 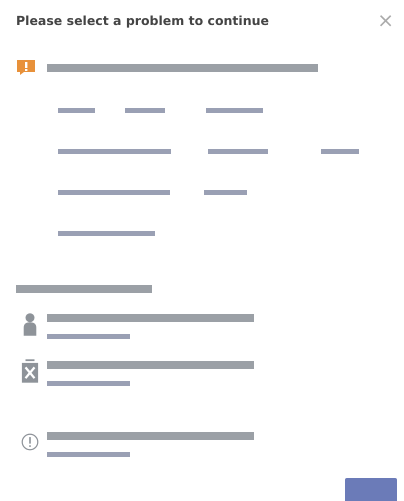 What do you see at coordinates (371, 489) in the screenshot?
I see `redacted-button` at bounding box center [371, 489].